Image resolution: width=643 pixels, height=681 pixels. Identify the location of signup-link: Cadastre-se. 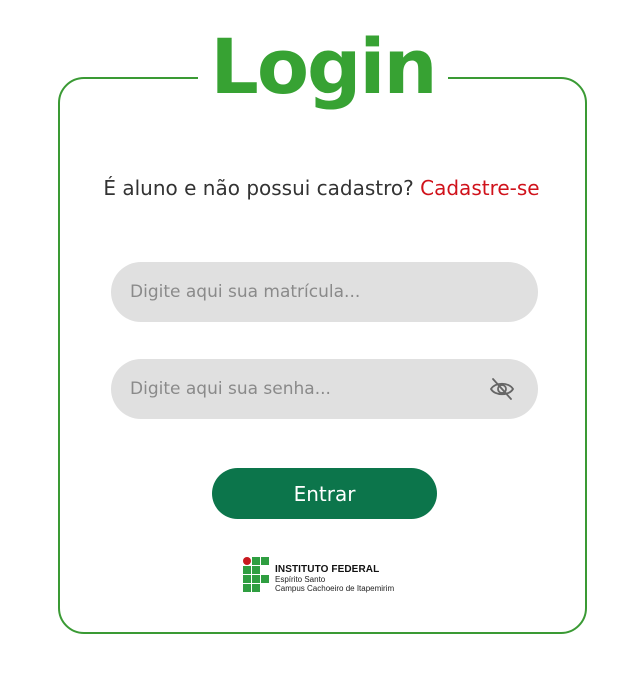
(479, 188).